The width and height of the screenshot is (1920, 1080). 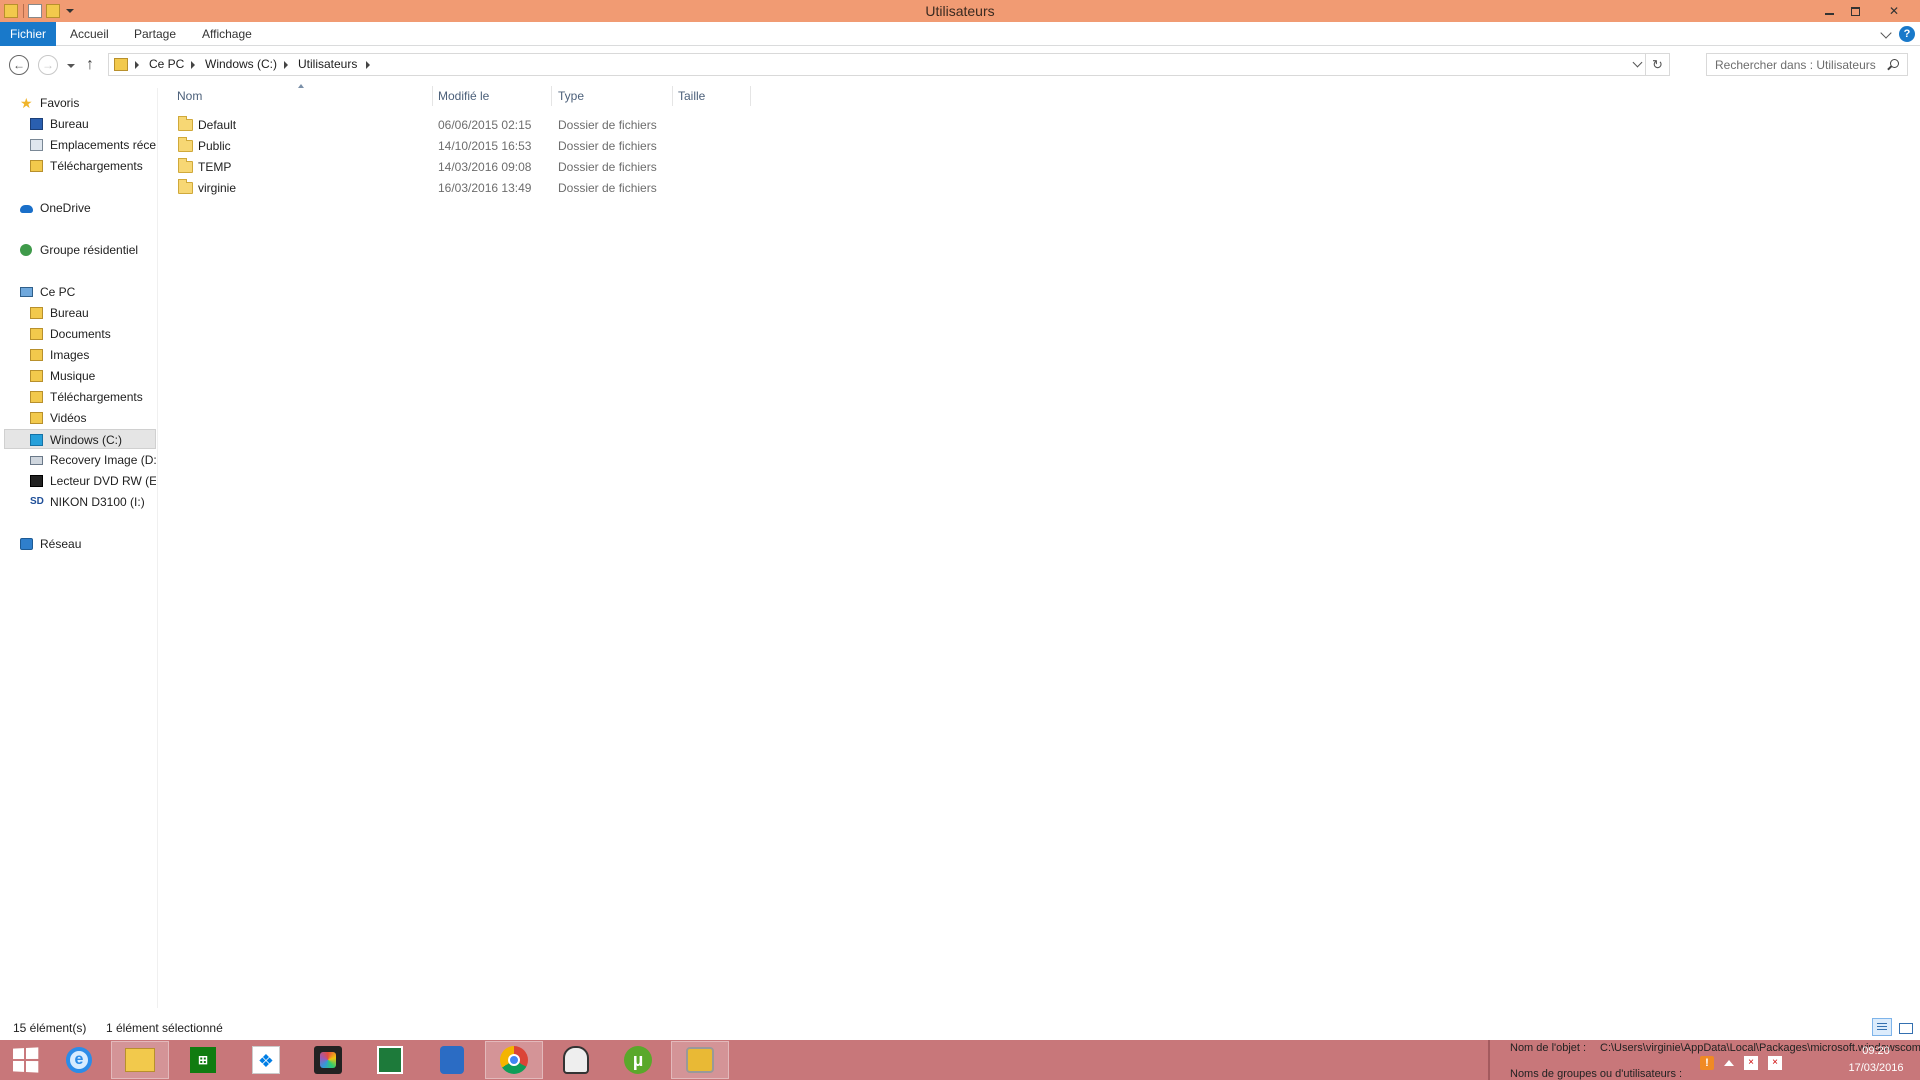 What do you see at coordinates (87, 292) in the screenshot?
I see `nav-this-pc: Ce PC` at bounding box center [87, 292].